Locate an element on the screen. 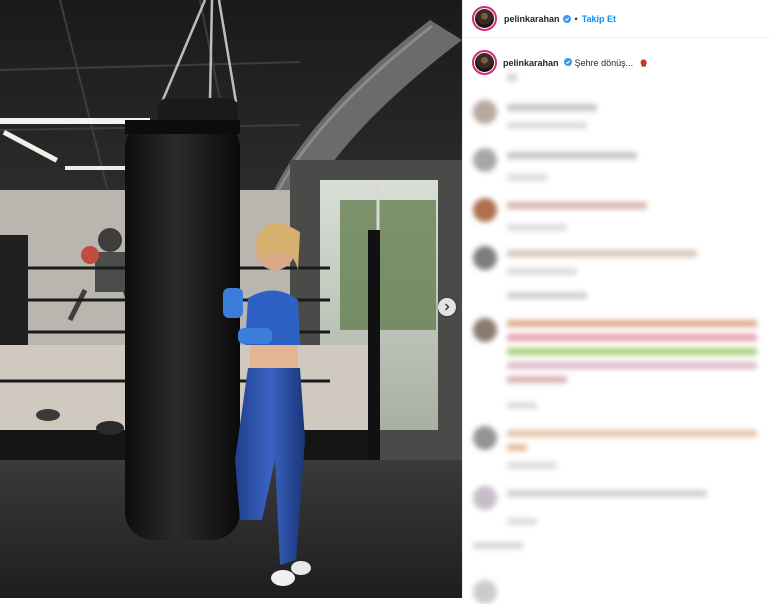 This screenshot has height=604, width=770. post-header: pelinkarahan • Takip Et is located at coordinates (616, 19).